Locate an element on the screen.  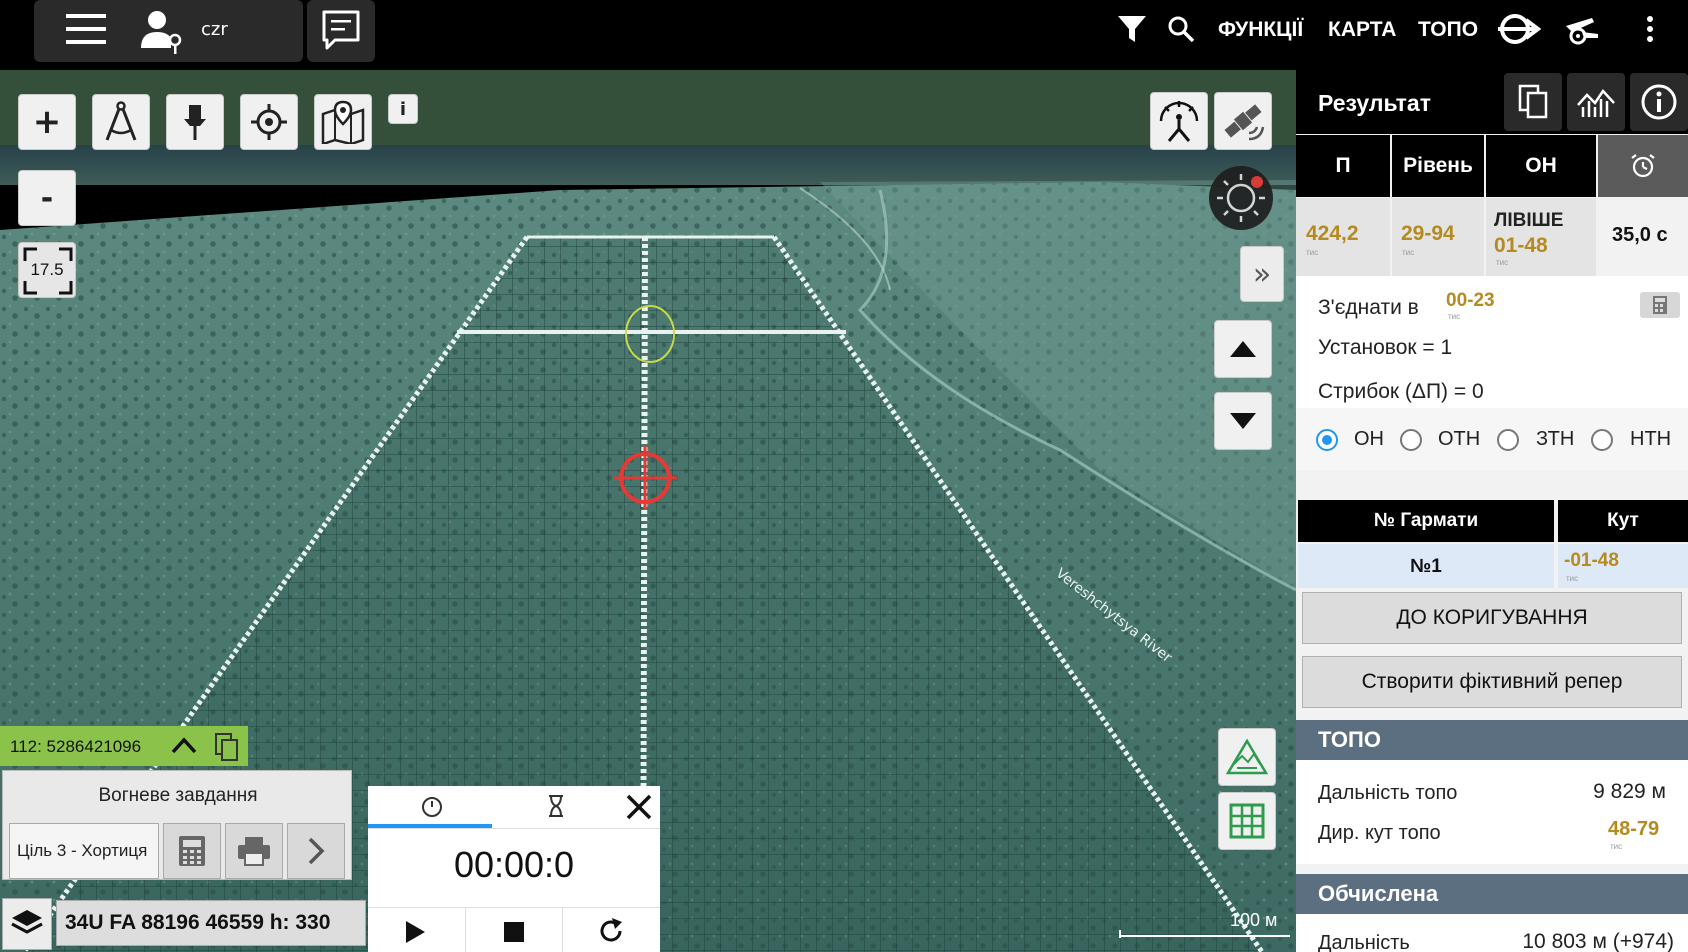
radio-otn is located at coordinates (1411, 440).